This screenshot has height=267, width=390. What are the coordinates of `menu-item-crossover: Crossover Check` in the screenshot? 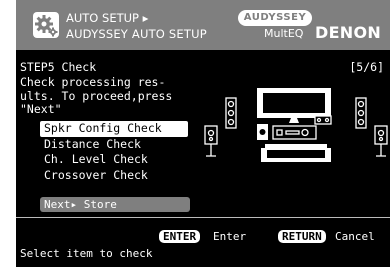 It's located at (114, 176).